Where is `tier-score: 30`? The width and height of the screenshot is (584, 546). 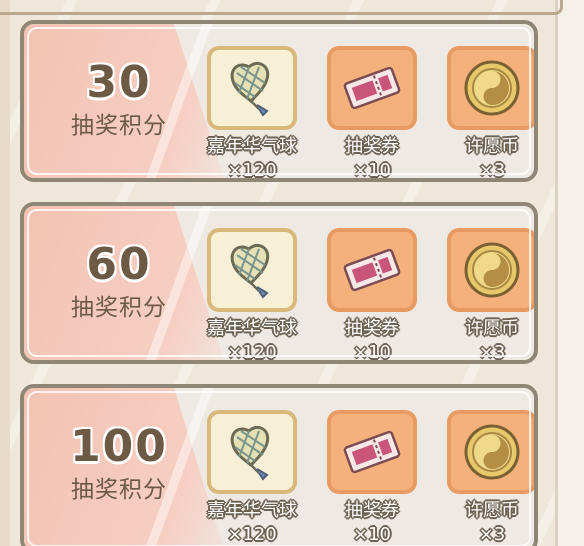 tier-score: 30 is located at coordinates (119, 82).